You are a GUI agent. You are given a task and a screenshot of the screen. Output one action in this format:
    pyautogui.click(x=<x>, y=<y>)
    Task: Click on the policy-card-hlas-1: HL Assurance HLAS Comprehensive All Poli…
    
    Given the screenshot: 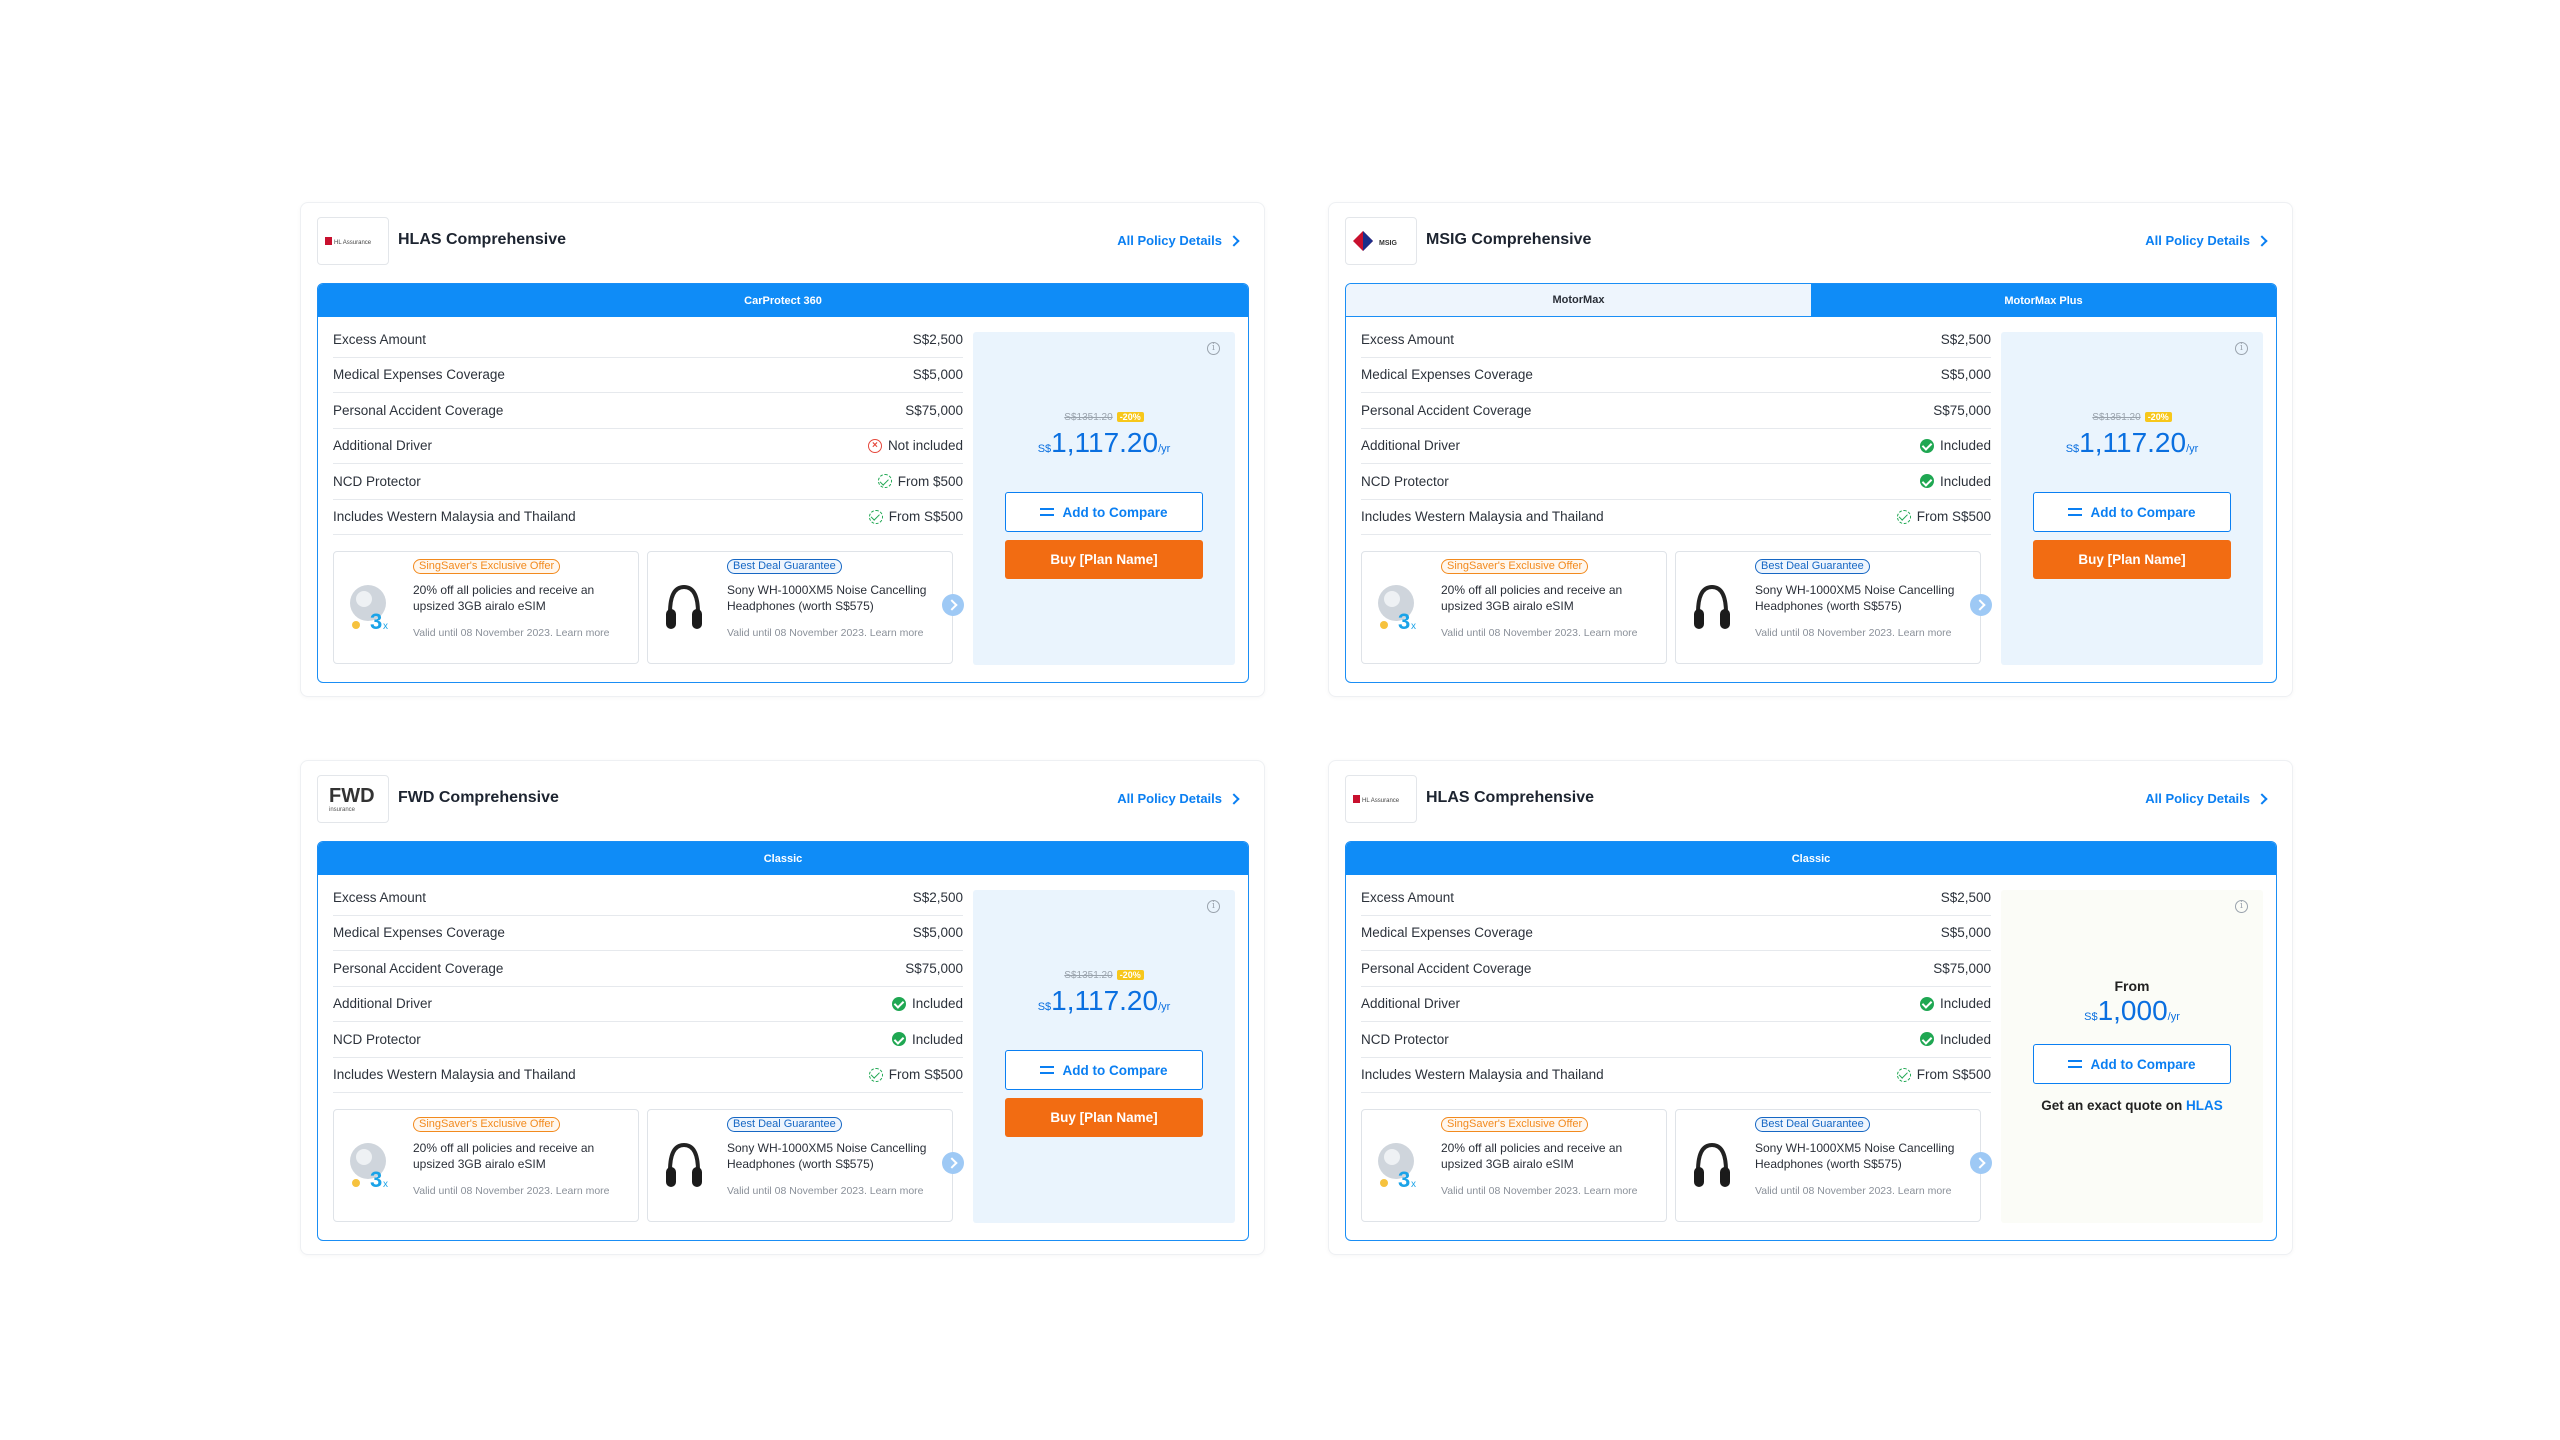 What is the action you would take?
    pyautogui.click(x=782, y=449)
    